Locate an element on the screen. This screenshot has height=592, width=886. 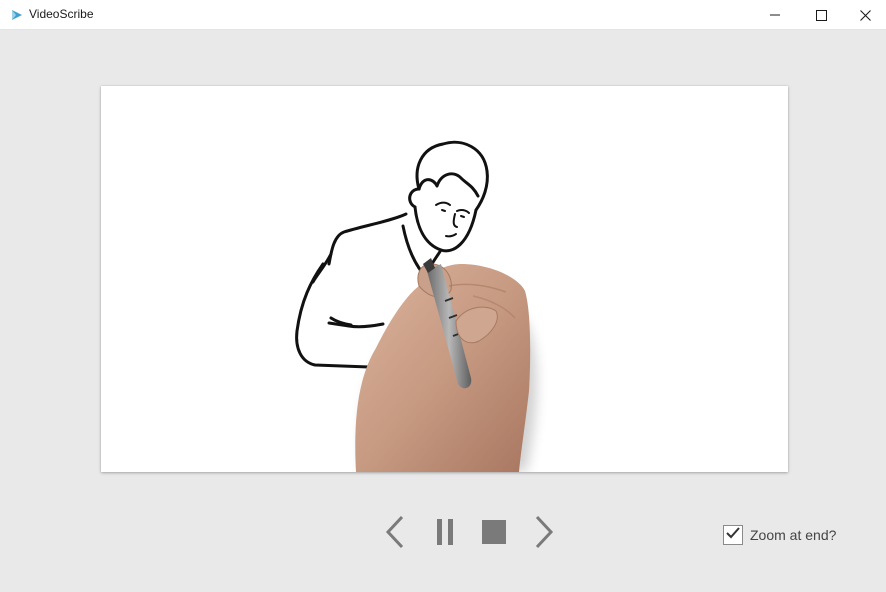
zoom-at-end-checkbox is located at coordinates (733, 535).